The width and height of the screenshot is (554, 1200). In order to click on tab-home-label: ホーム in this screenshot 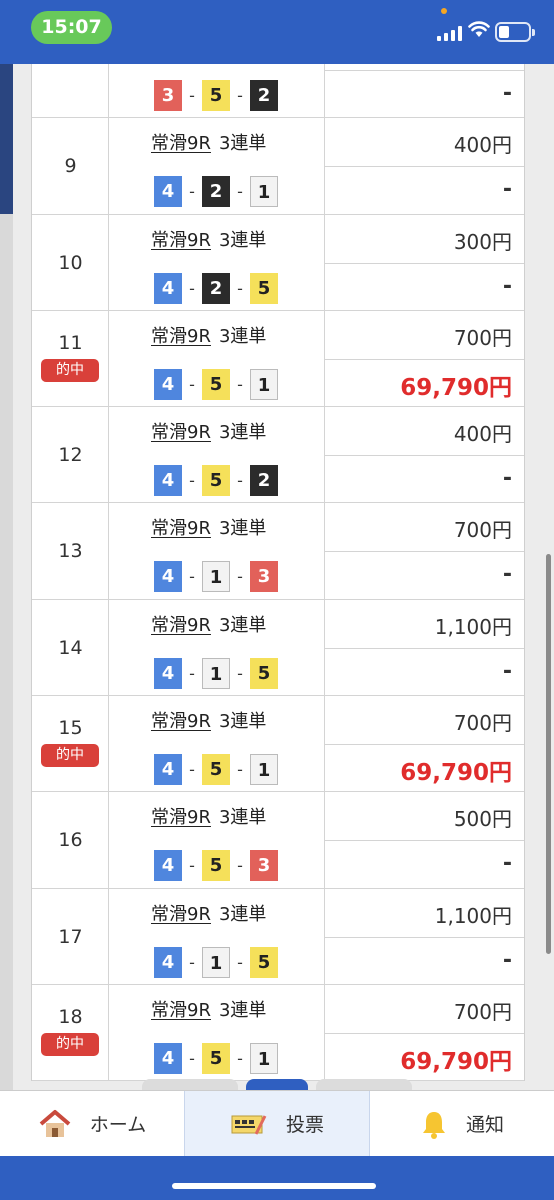, I will do `click(118, 1125)`.